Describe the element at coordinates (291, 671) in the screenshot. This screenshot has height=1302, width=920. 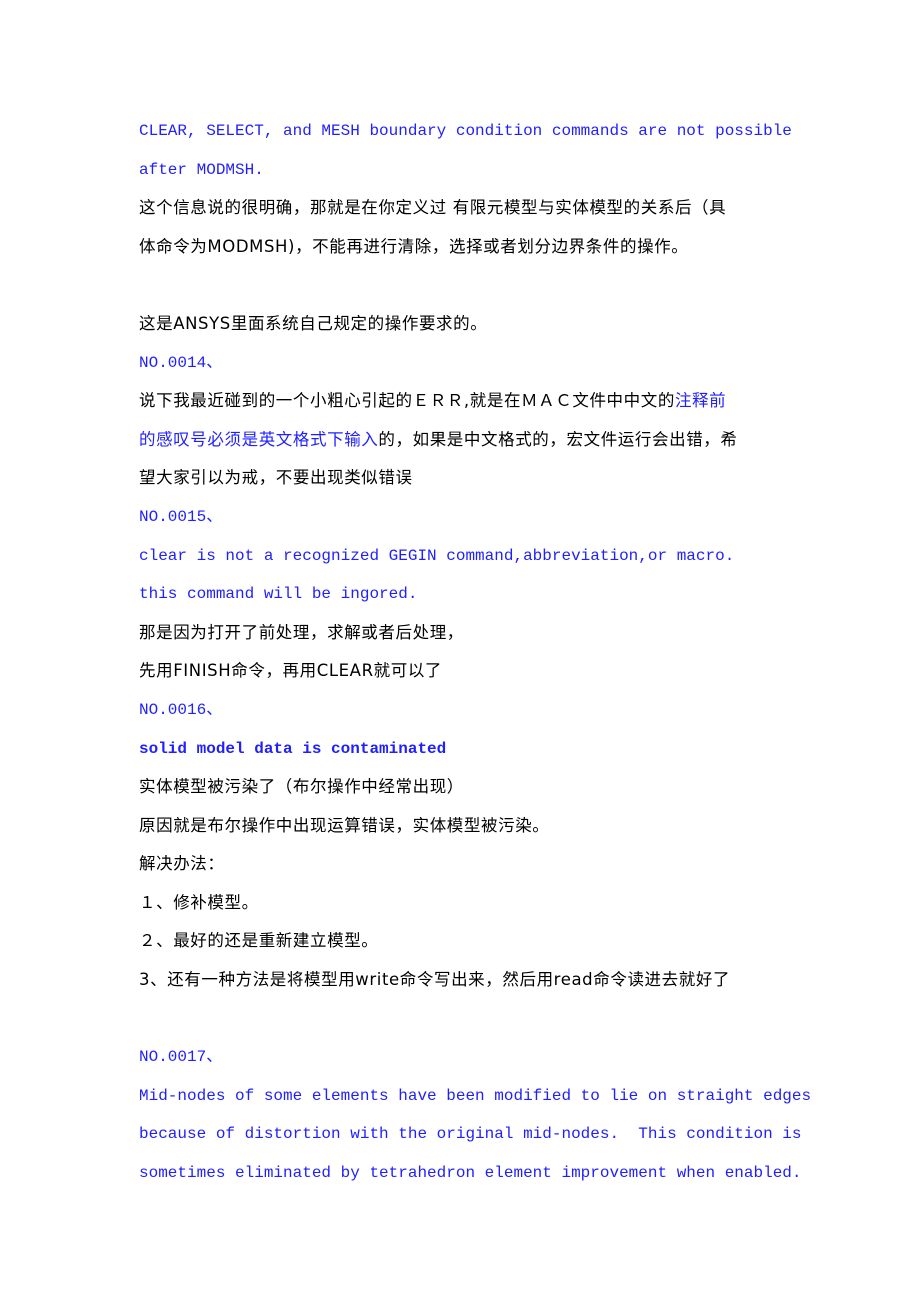
I see `explanation-line: 先用FINISH命令，再用CLEAR就可以了` at that location.